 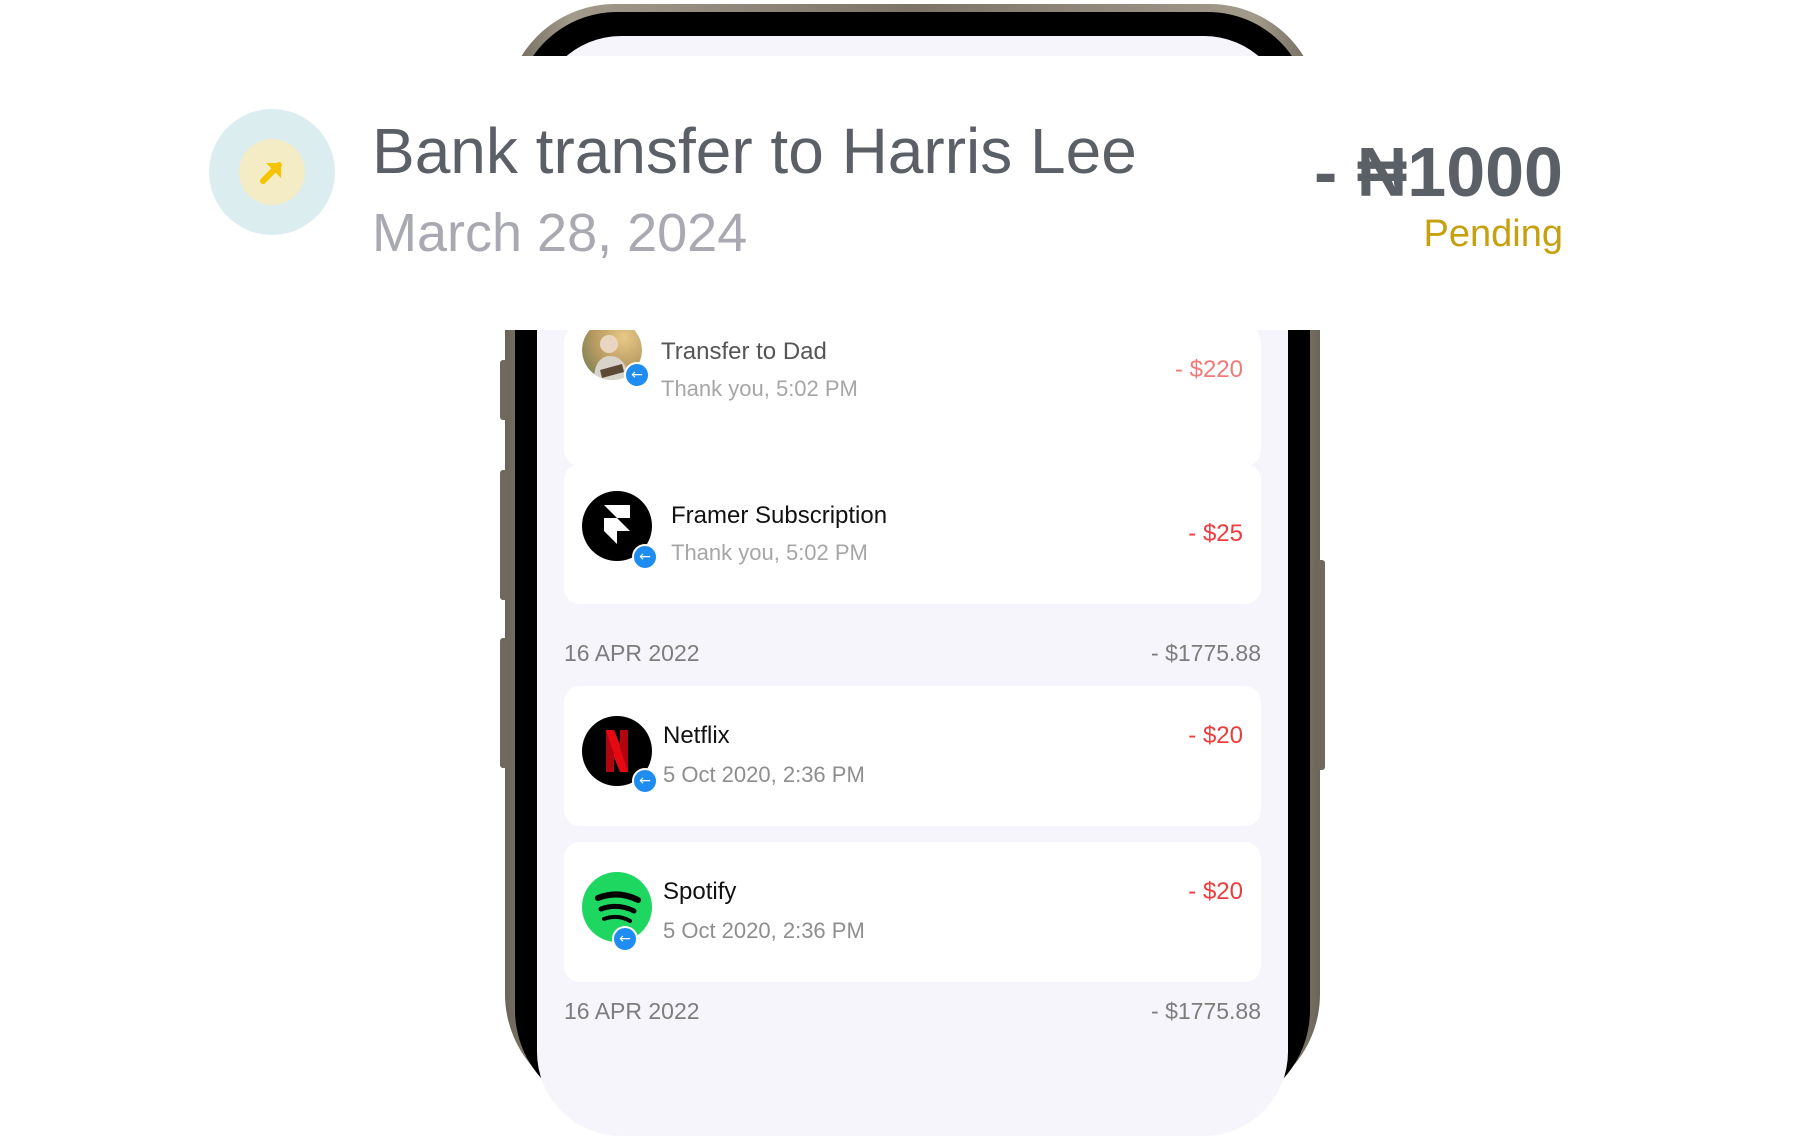 What do you see at coordinates (560, 233) in the screenshot?
I see `transaction-date: March 28, 2024` at bounding box center [560, 233].